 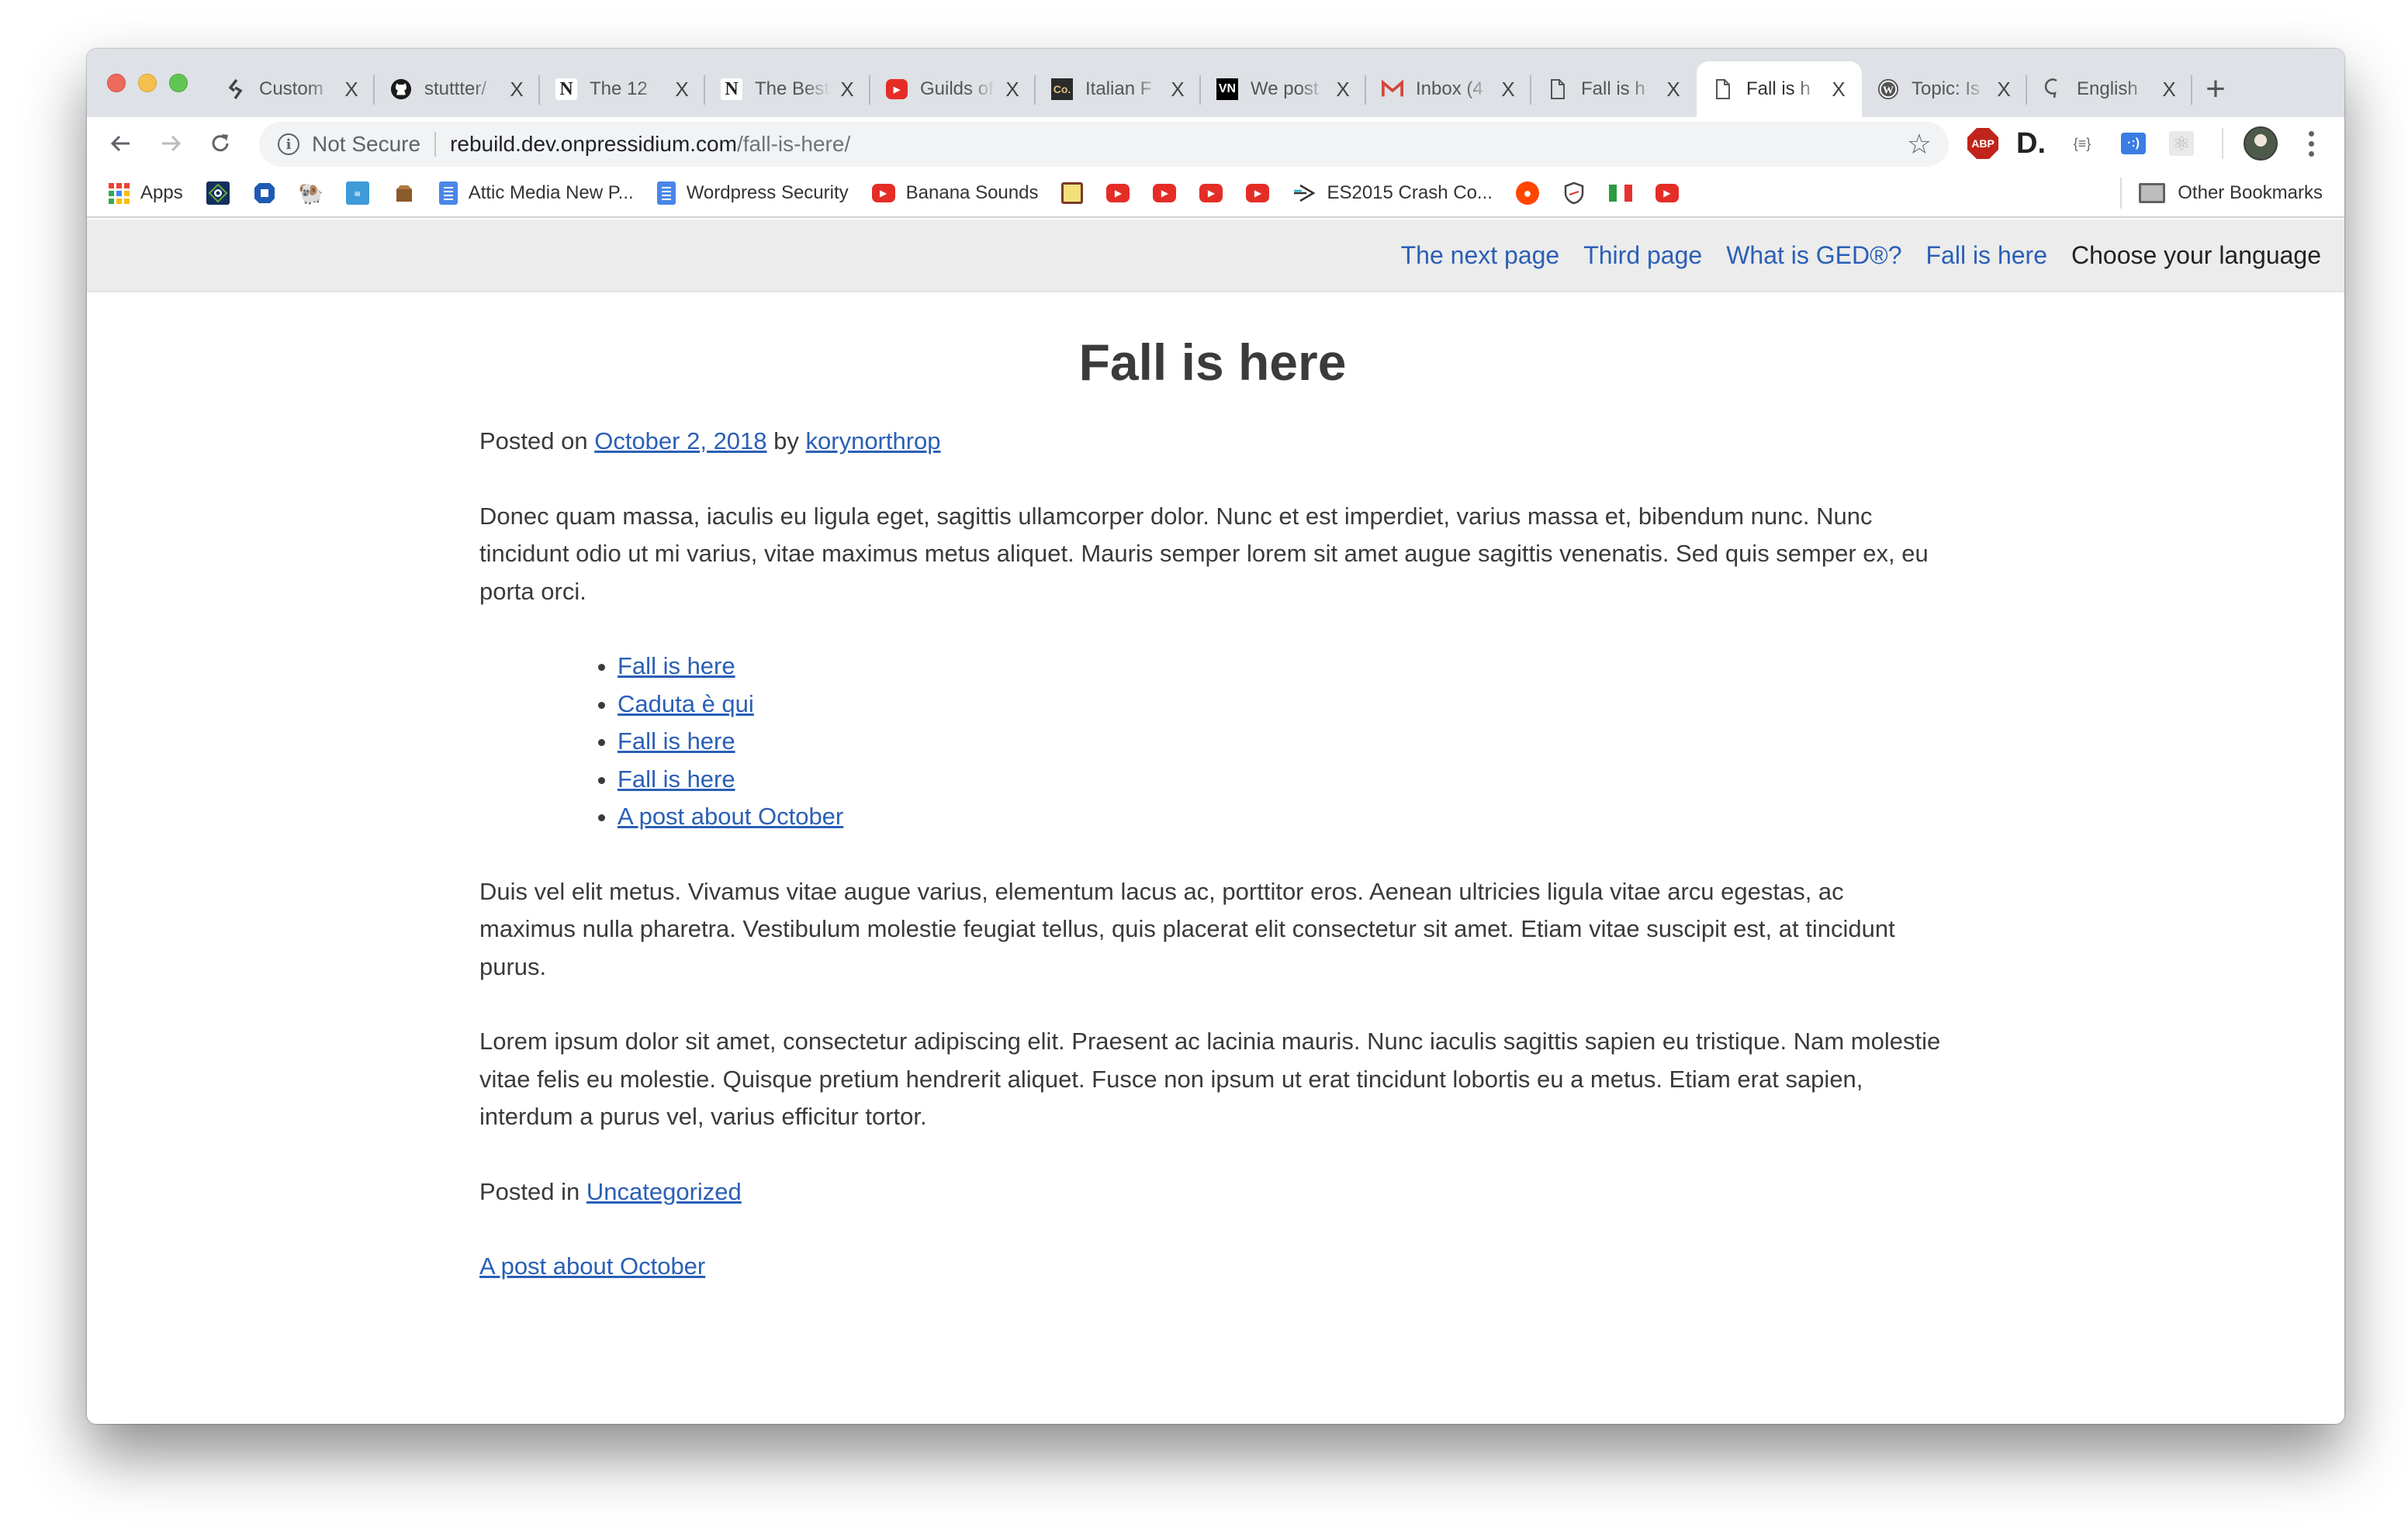 What do you see at coordinates (366, 144) in the screenshot?
I see `security-status: Not Secure` at bounding box center [366, 144].